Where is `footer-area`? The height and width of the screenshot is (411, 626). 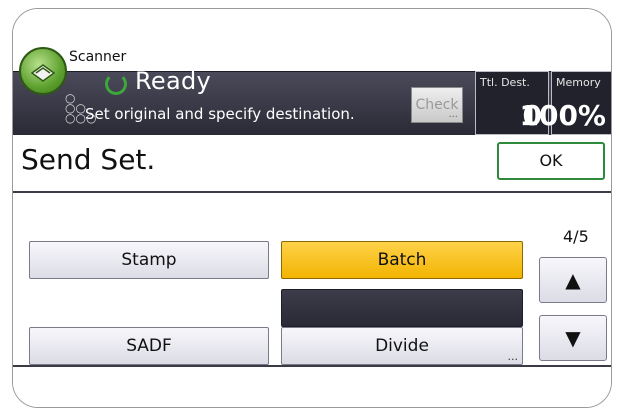 footer-area is located at coordinates (312, 387).